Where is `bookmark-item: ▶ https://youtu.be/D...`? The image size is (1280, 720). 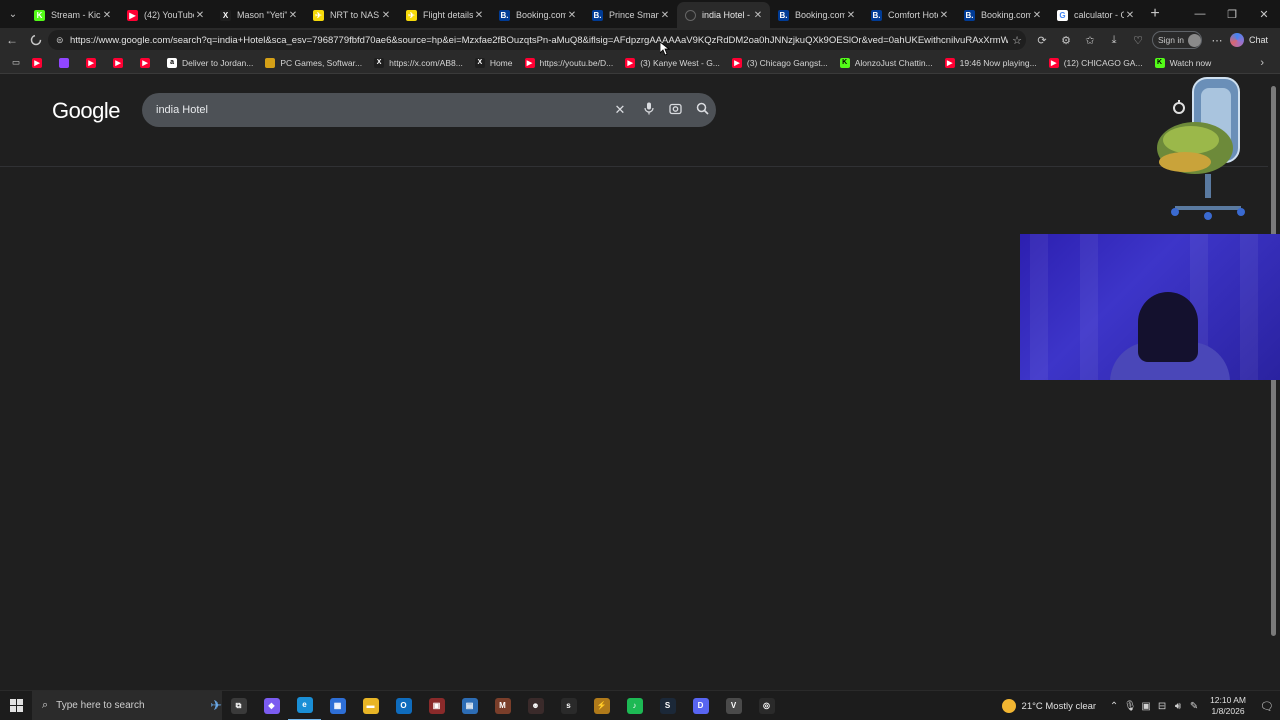 bookmark-item: ▶ https://youtu.be/D... is located at coordinates (569, 63).